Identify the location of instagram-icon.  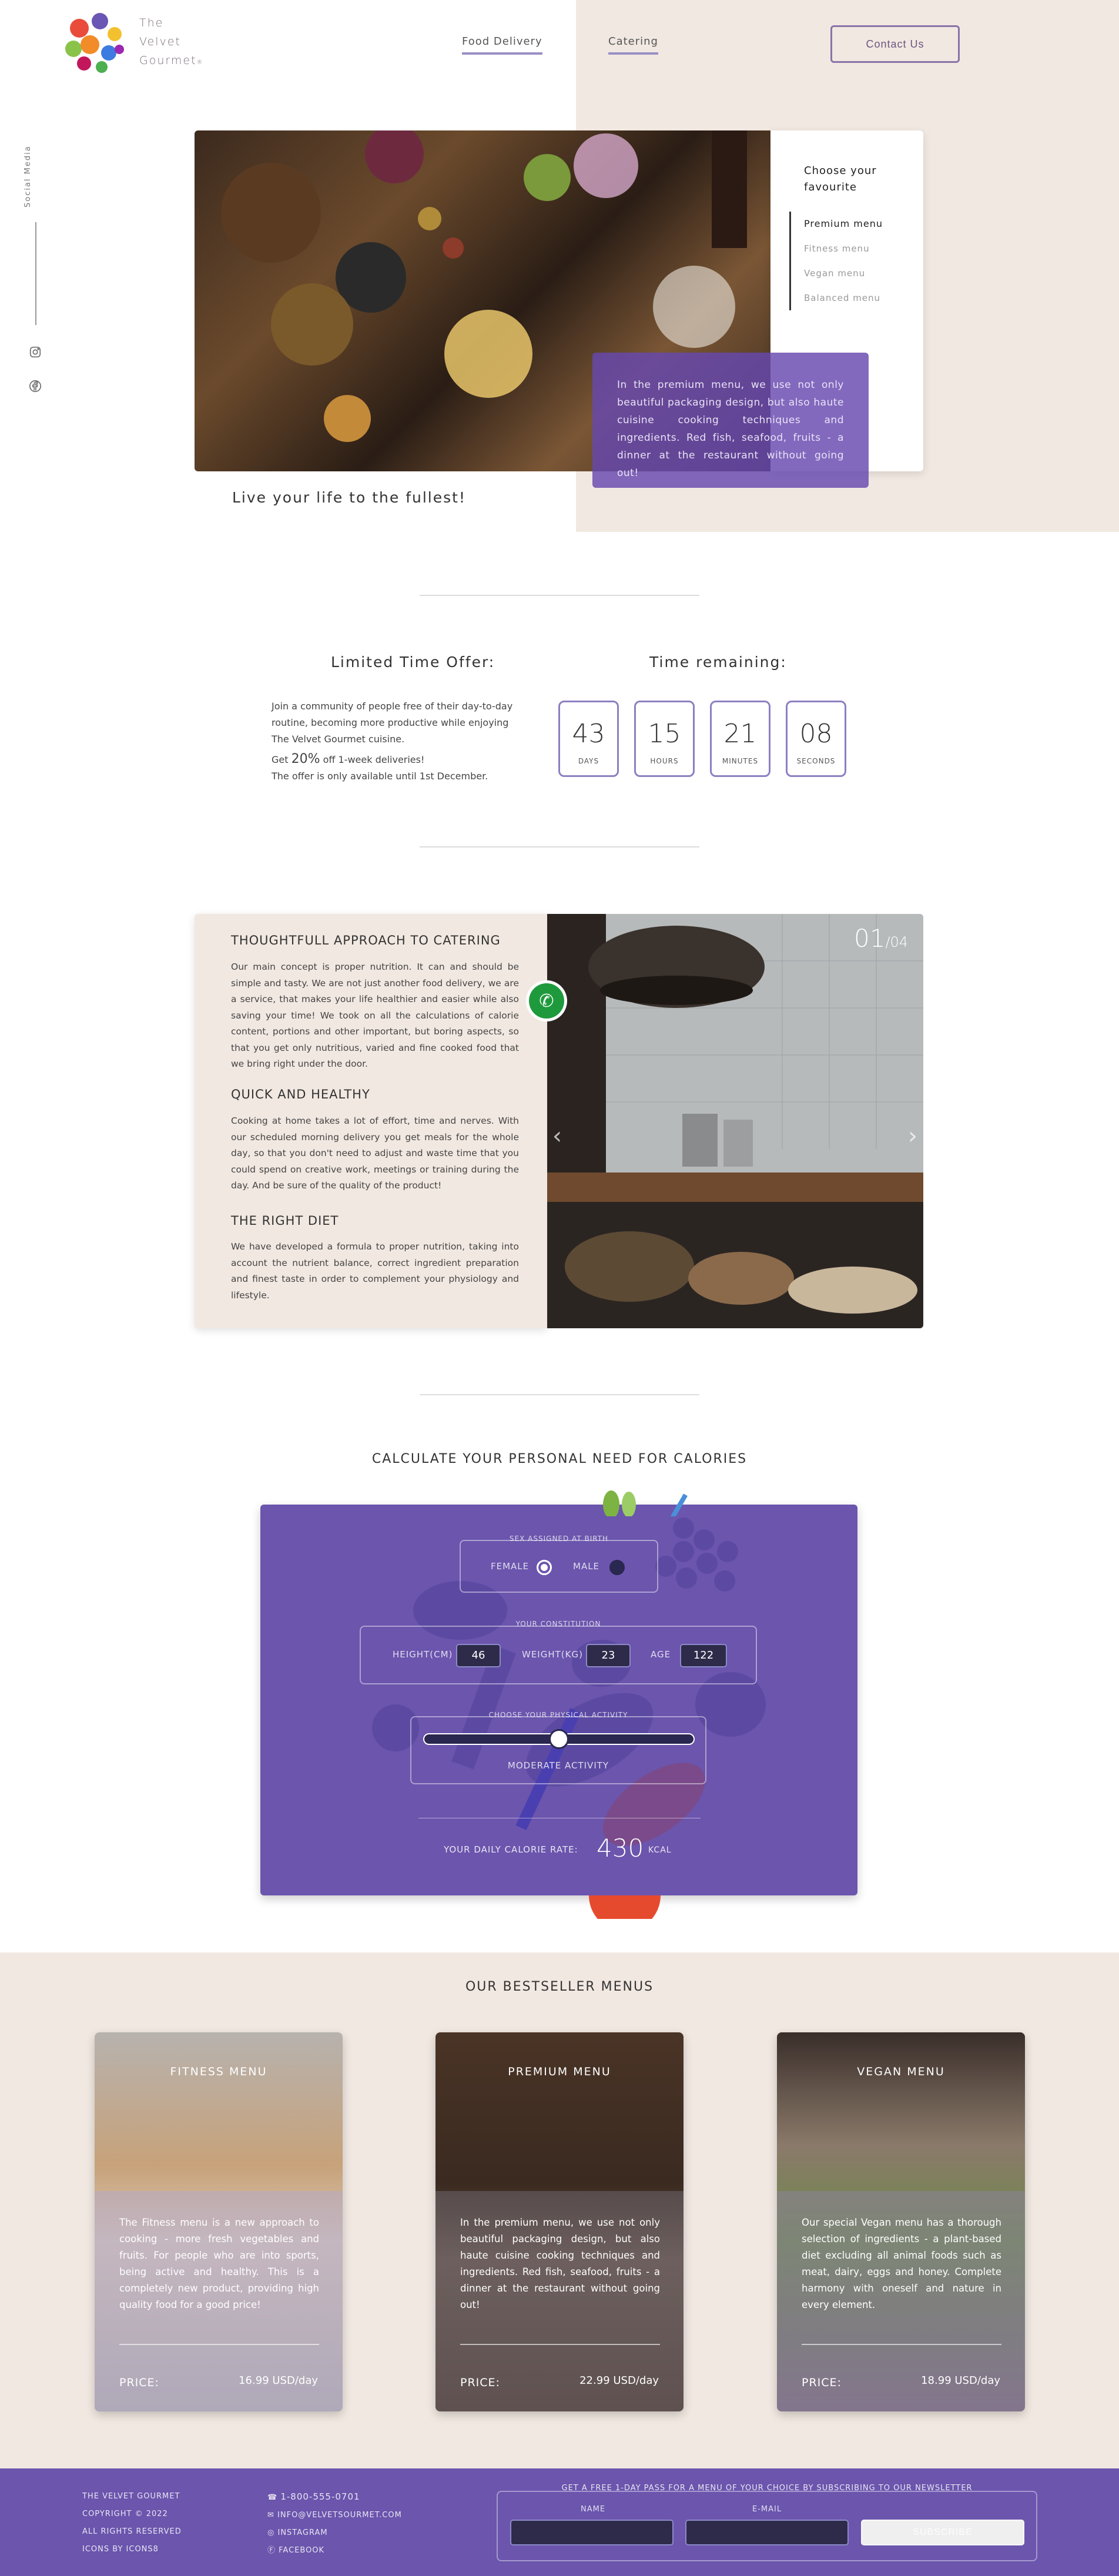
(35, 352).